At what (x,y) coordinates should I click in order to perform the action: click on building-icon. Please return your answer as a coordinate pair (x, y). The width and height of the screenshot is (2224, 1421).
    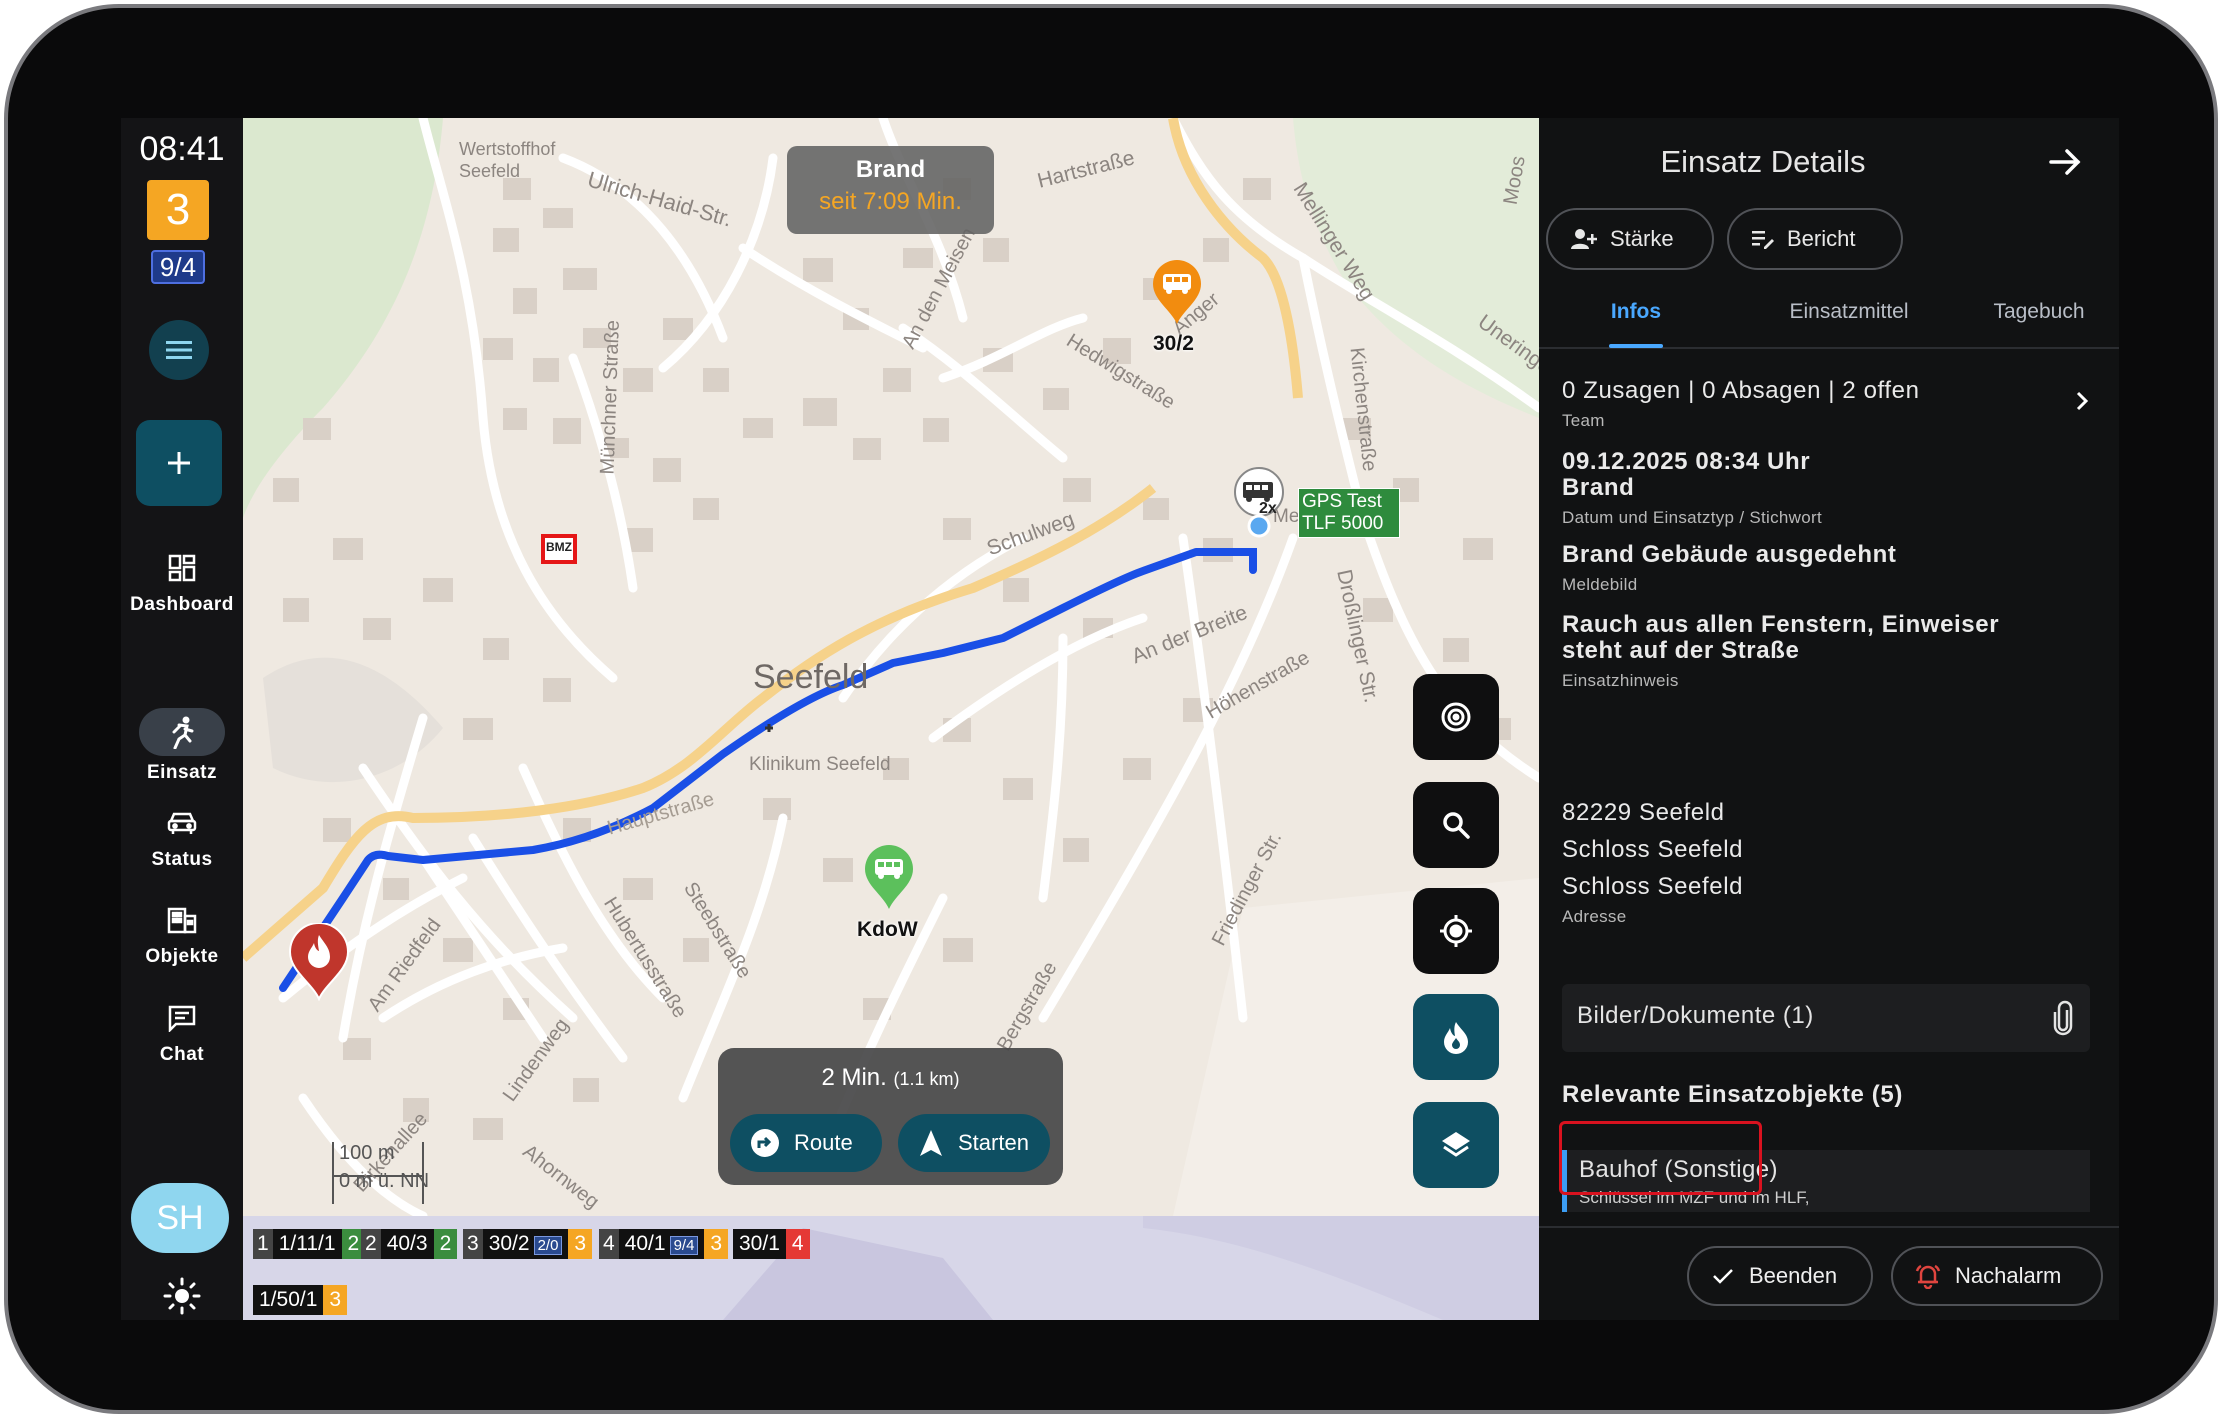
    Looking at the image, I should click on (182, 920).